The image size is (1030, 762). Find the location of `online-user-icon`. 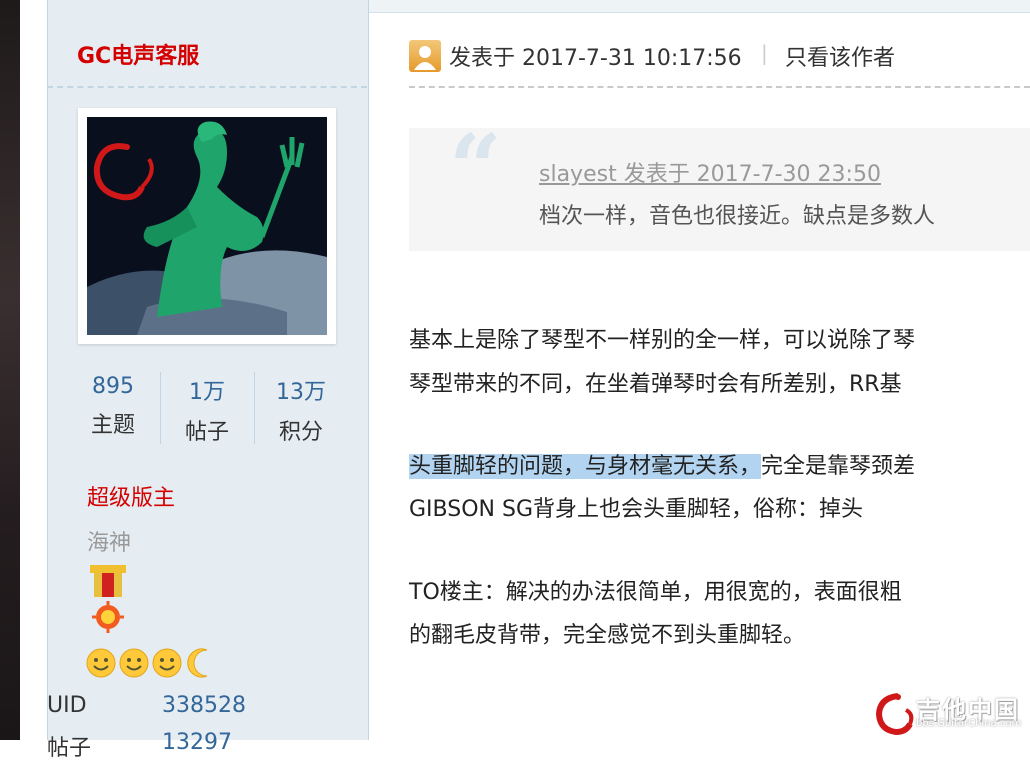

online-user-icon is located at coordinates (425, 56).